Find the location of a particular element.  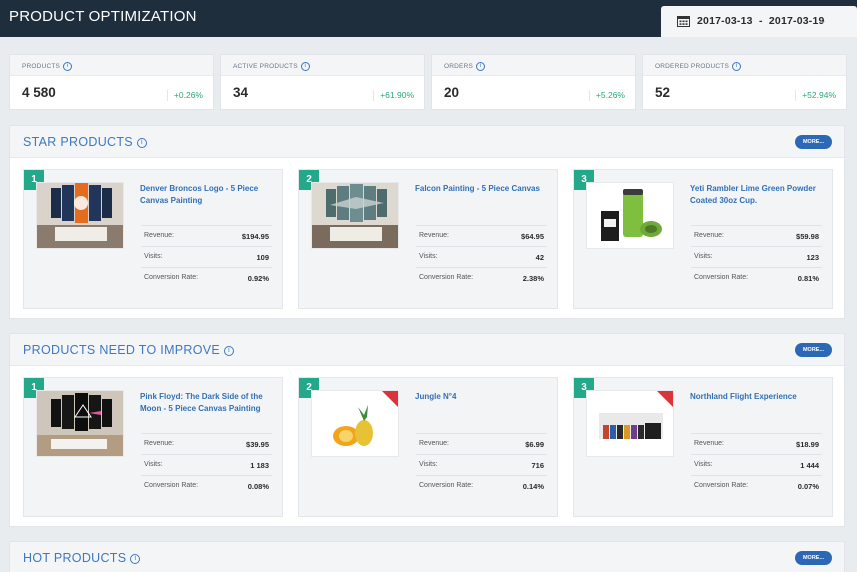

section-title: PRODUCTS NEED TO IMPROVE is located at coordinates (122, 350).